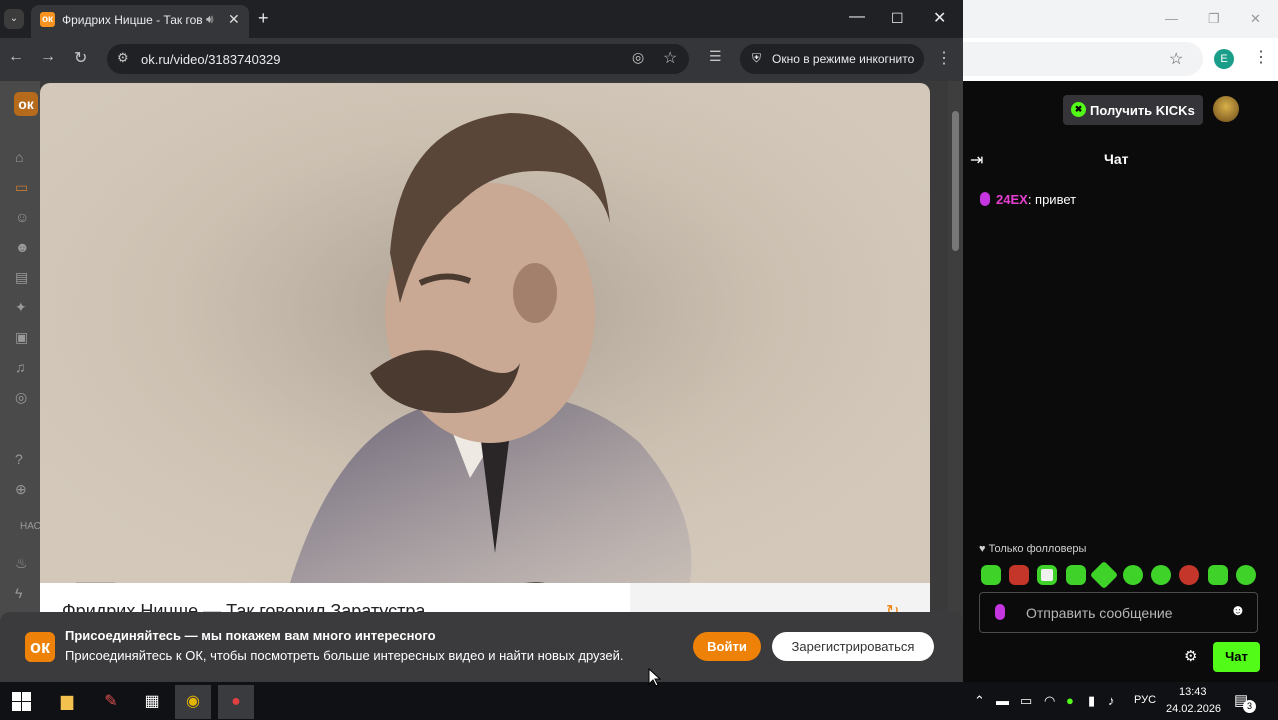 Image resolution: width=1278 pixels, height=720 pixels. I want to click on help-icon: ?, so click(19, 459).